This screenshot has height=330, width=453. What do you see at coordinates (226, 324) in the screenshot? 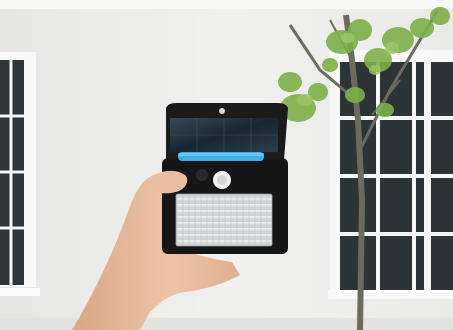
I see `wall-base` at bounding box center [226, 324].